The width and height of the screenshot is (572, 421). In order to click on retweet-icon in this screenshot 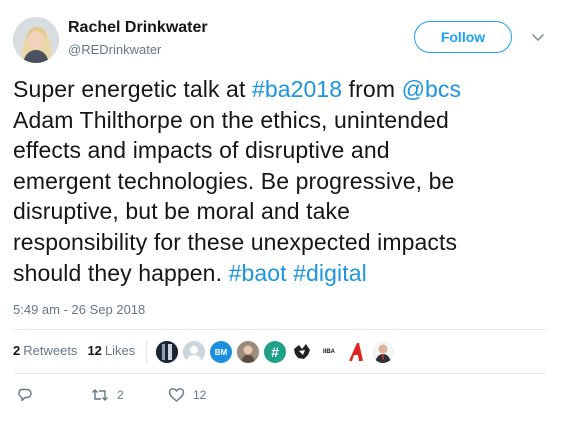, I will do `click(100, 395)`.